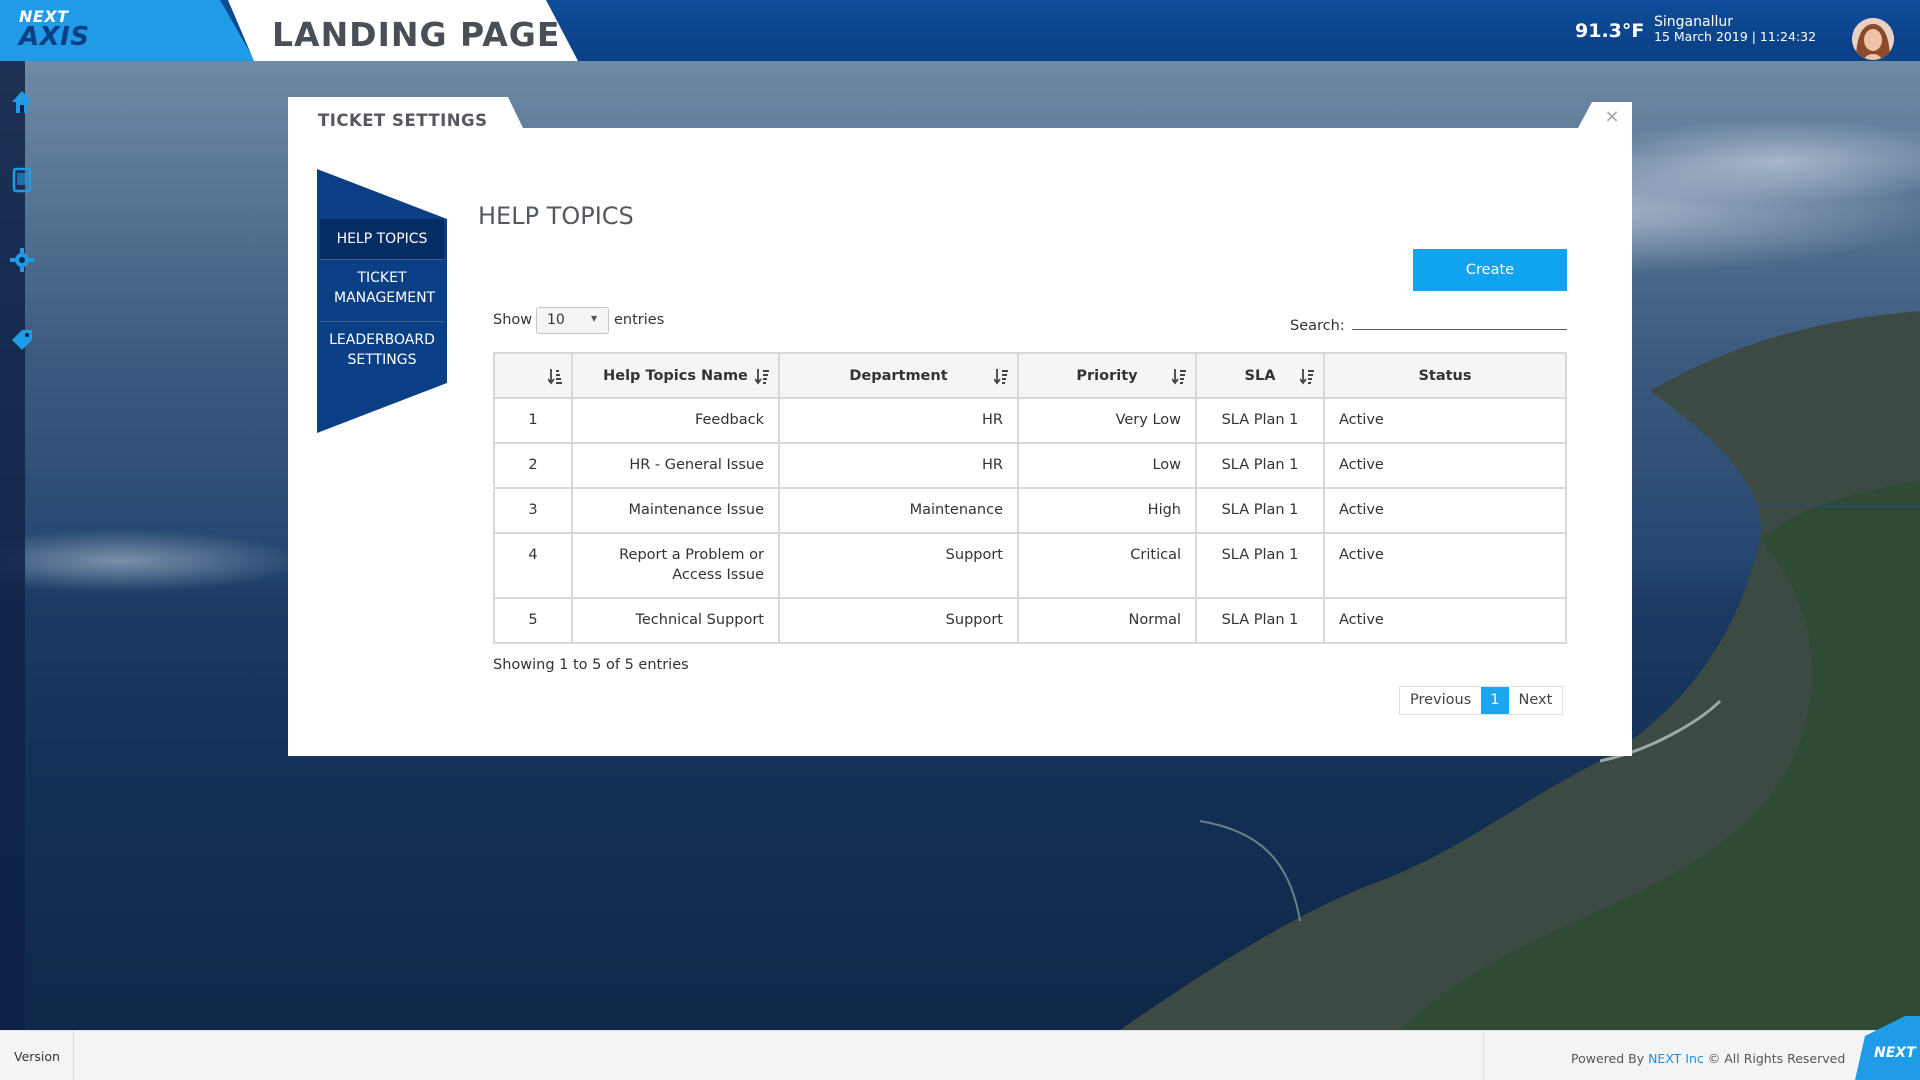  What do you see at coordinates (1445, 375) in the screenshot?
I see `column-header-status: Status` at bounding box center [1445, 375].